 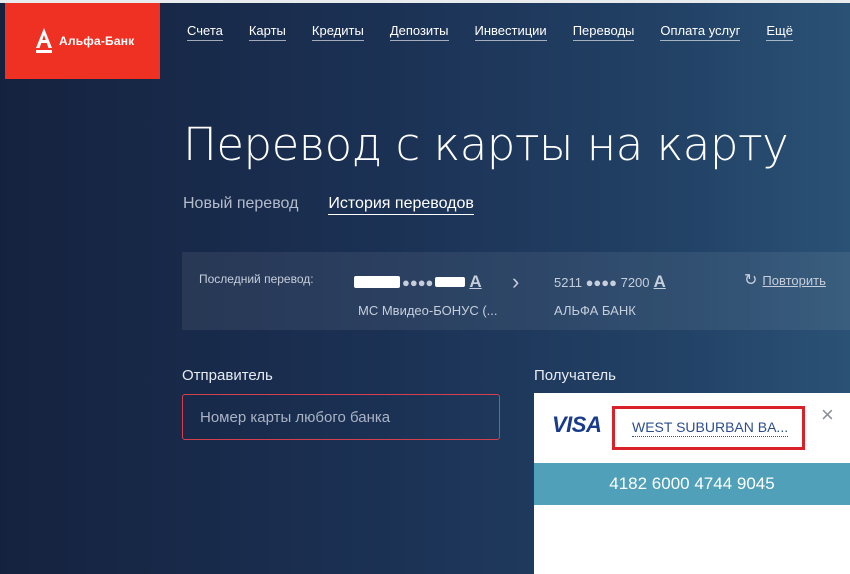 I want to click on last-transfer-to-name: АЛЬФА БАНК, so click(x=595, y=310).